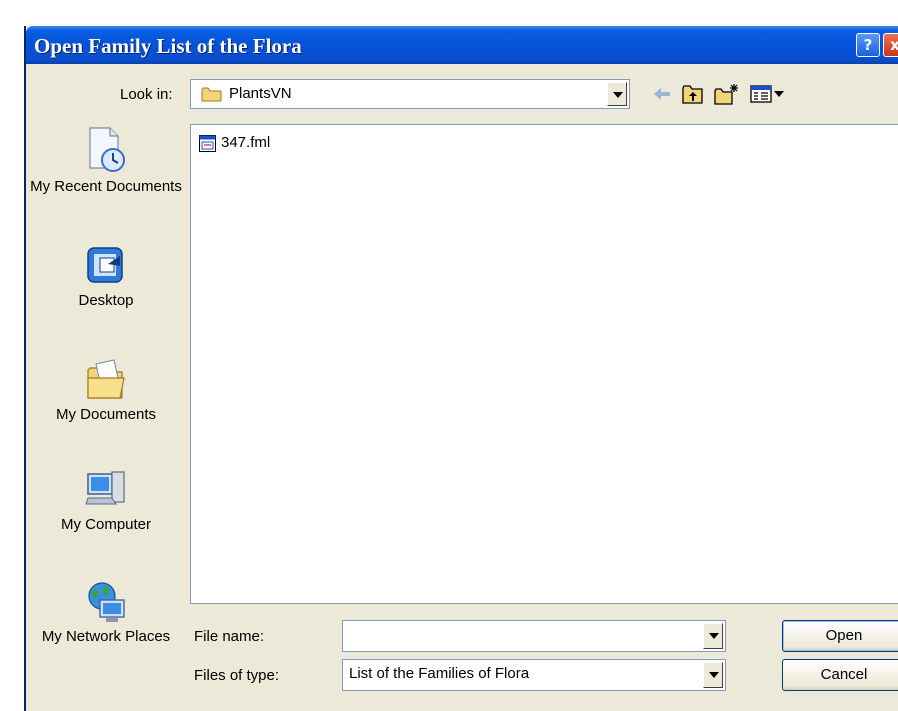 The image size is (898, 711). Describe the element at coordinates (840, 636) in the screenshot. I see `open-button: Open` at that location.